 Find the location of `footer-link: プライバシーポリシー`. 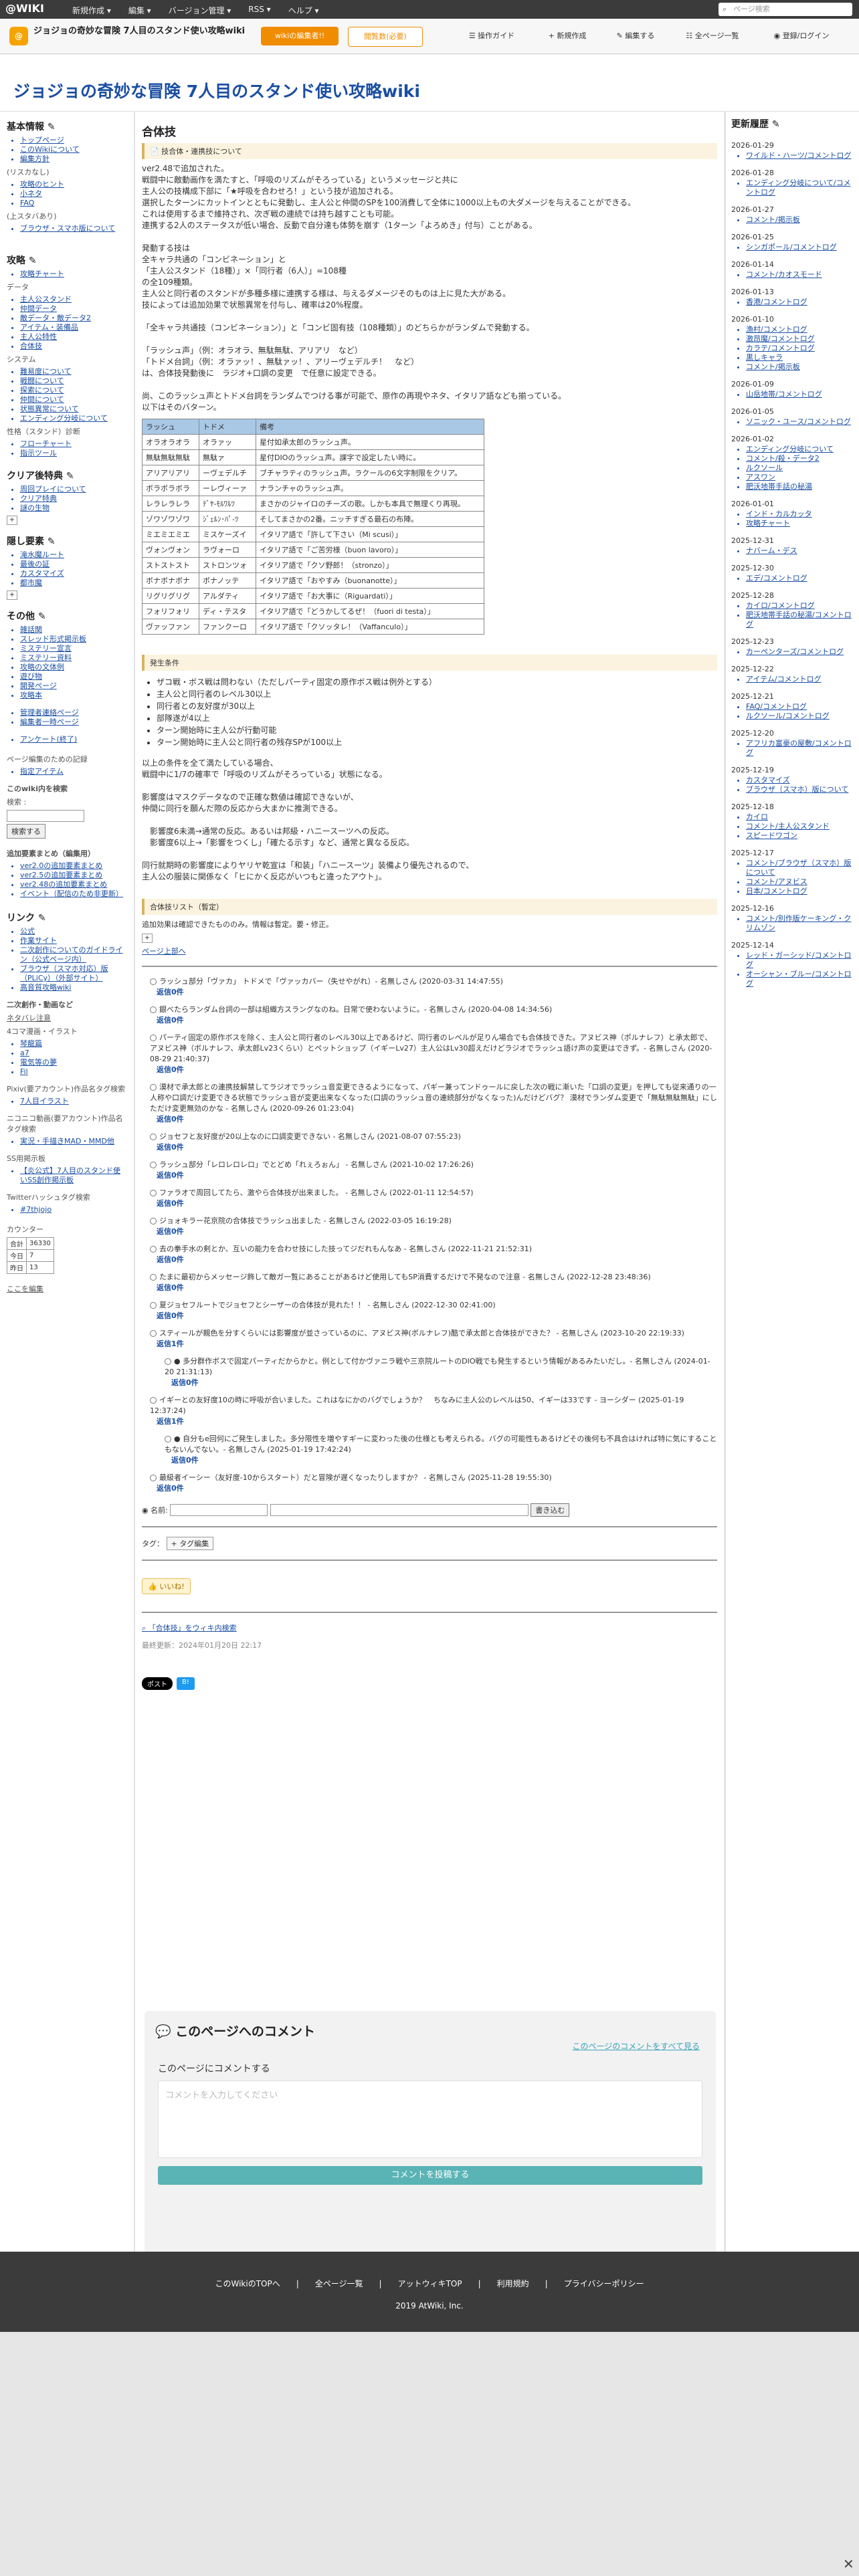

footer-link: プライバシーポリシー is located at coordinates (604, 2283).